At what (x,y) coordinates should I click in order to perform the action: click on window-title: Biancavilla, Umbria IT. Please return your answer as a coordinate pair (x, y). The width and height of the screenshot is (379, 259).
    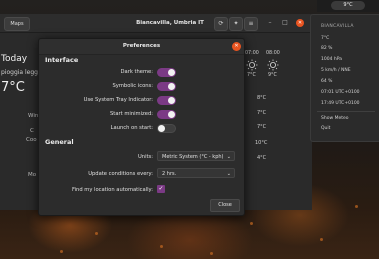
    Looking at the image, I should click on (170, 23).